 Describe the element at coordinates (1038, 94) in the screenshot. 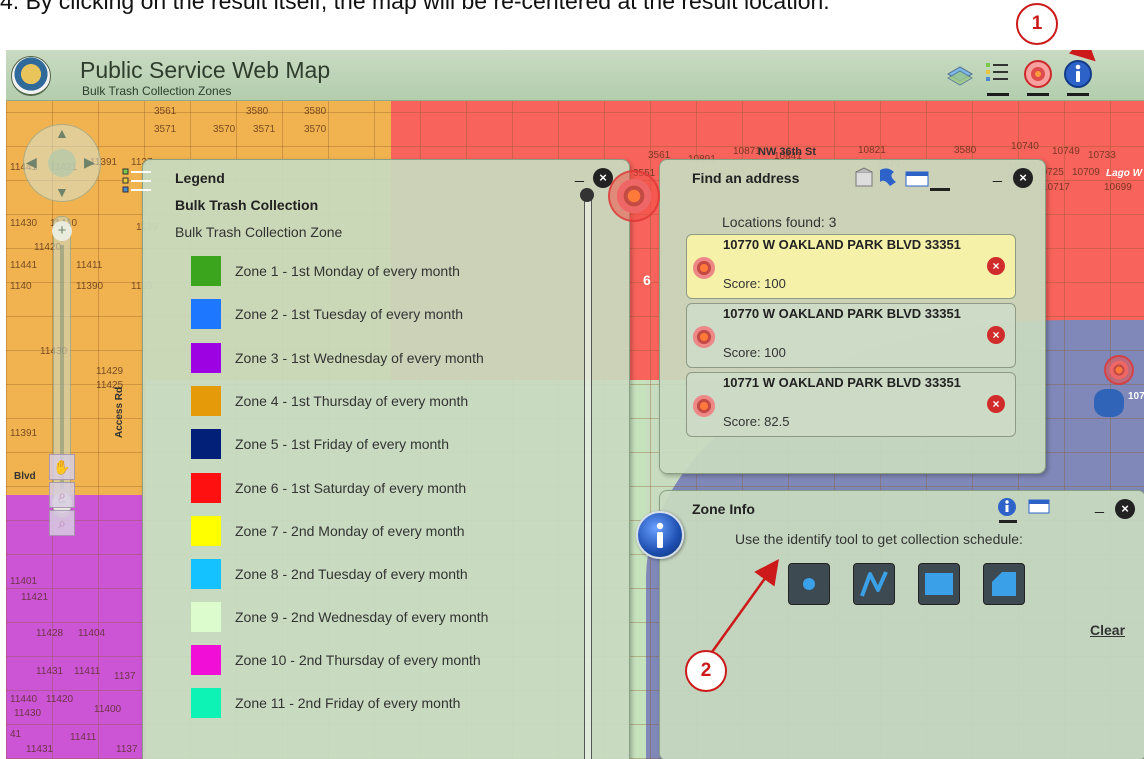

I see `find-active-indicator` at that location.